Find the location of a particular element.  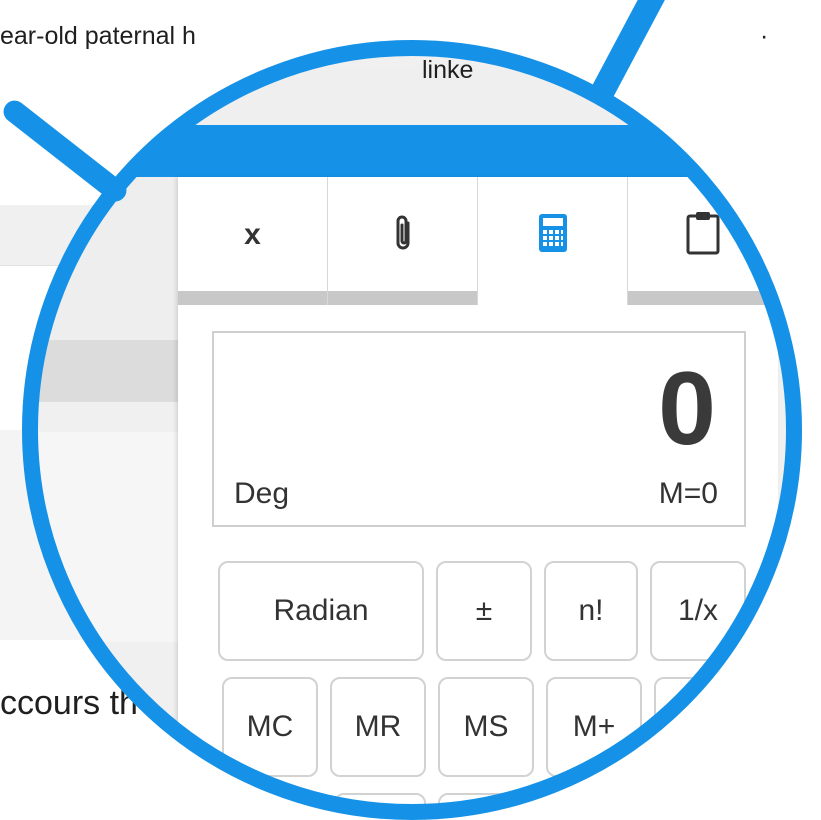

calculator-icon is located at coordinates (553, 235).